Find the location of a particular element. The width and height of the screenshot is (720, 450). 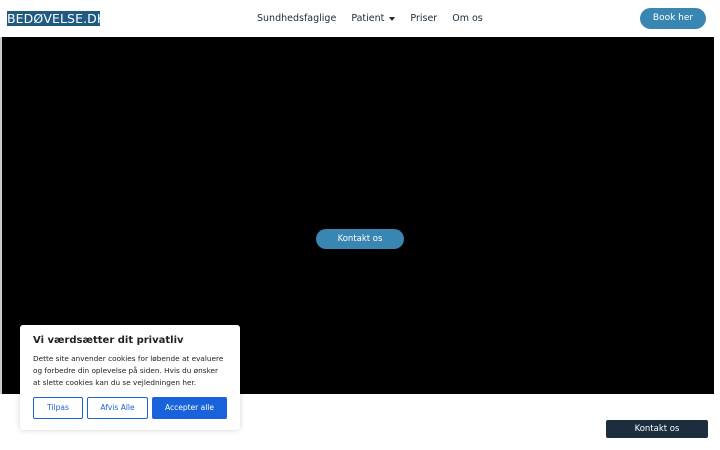

site-logo: BEDØVELSE.DK is located at coordinates (53, 18).